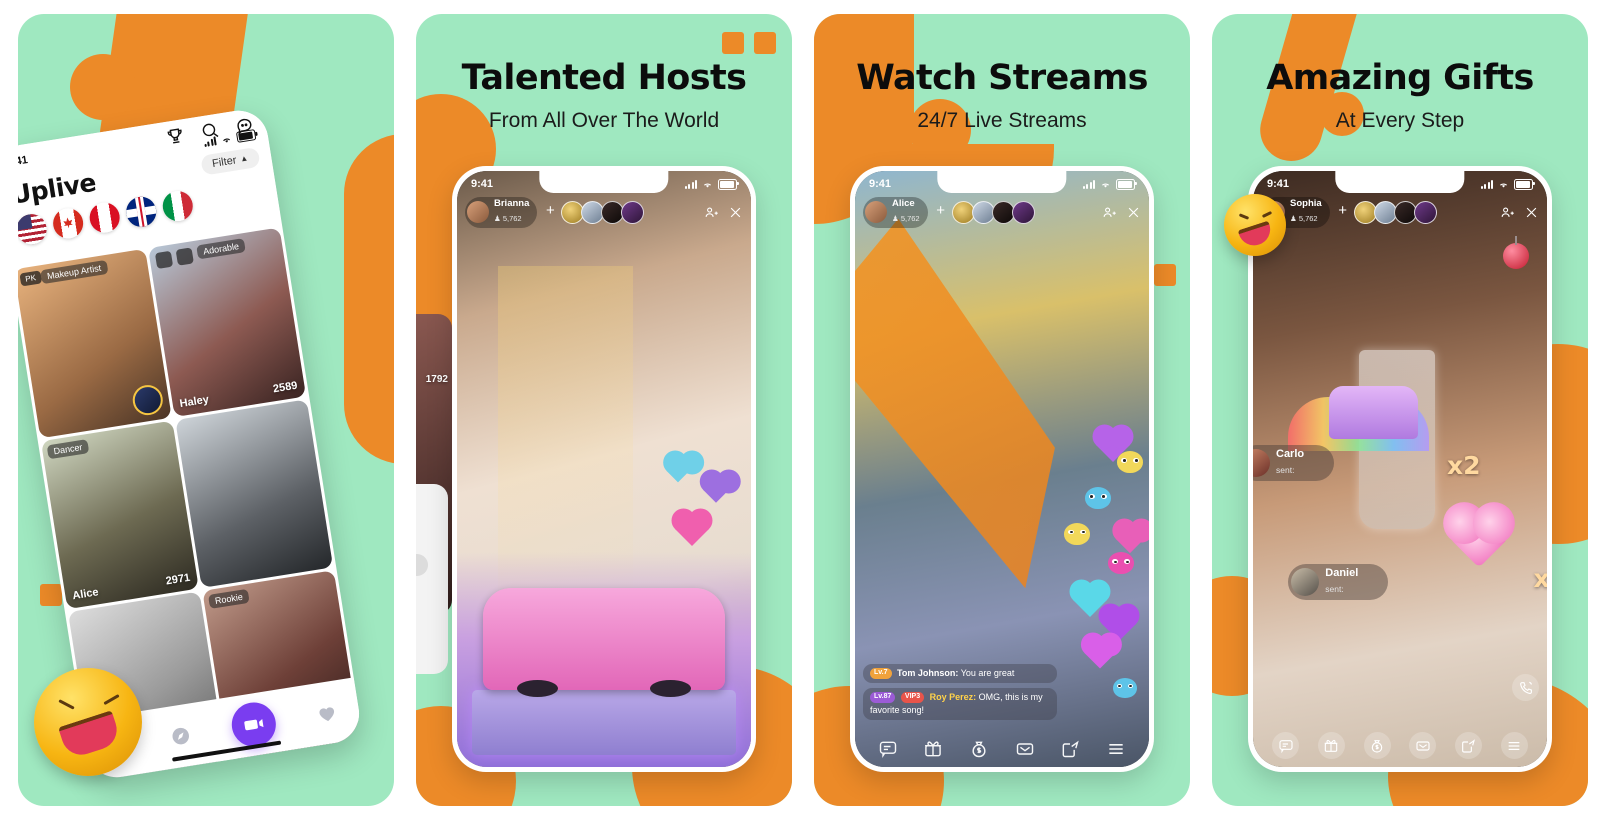 The height and width of the screenshot is (834, 1606). What do you see at coordinates (436, 379) in the screenshot?
I see `card-viewer-count: 1792` at bounding box center [436, 379].